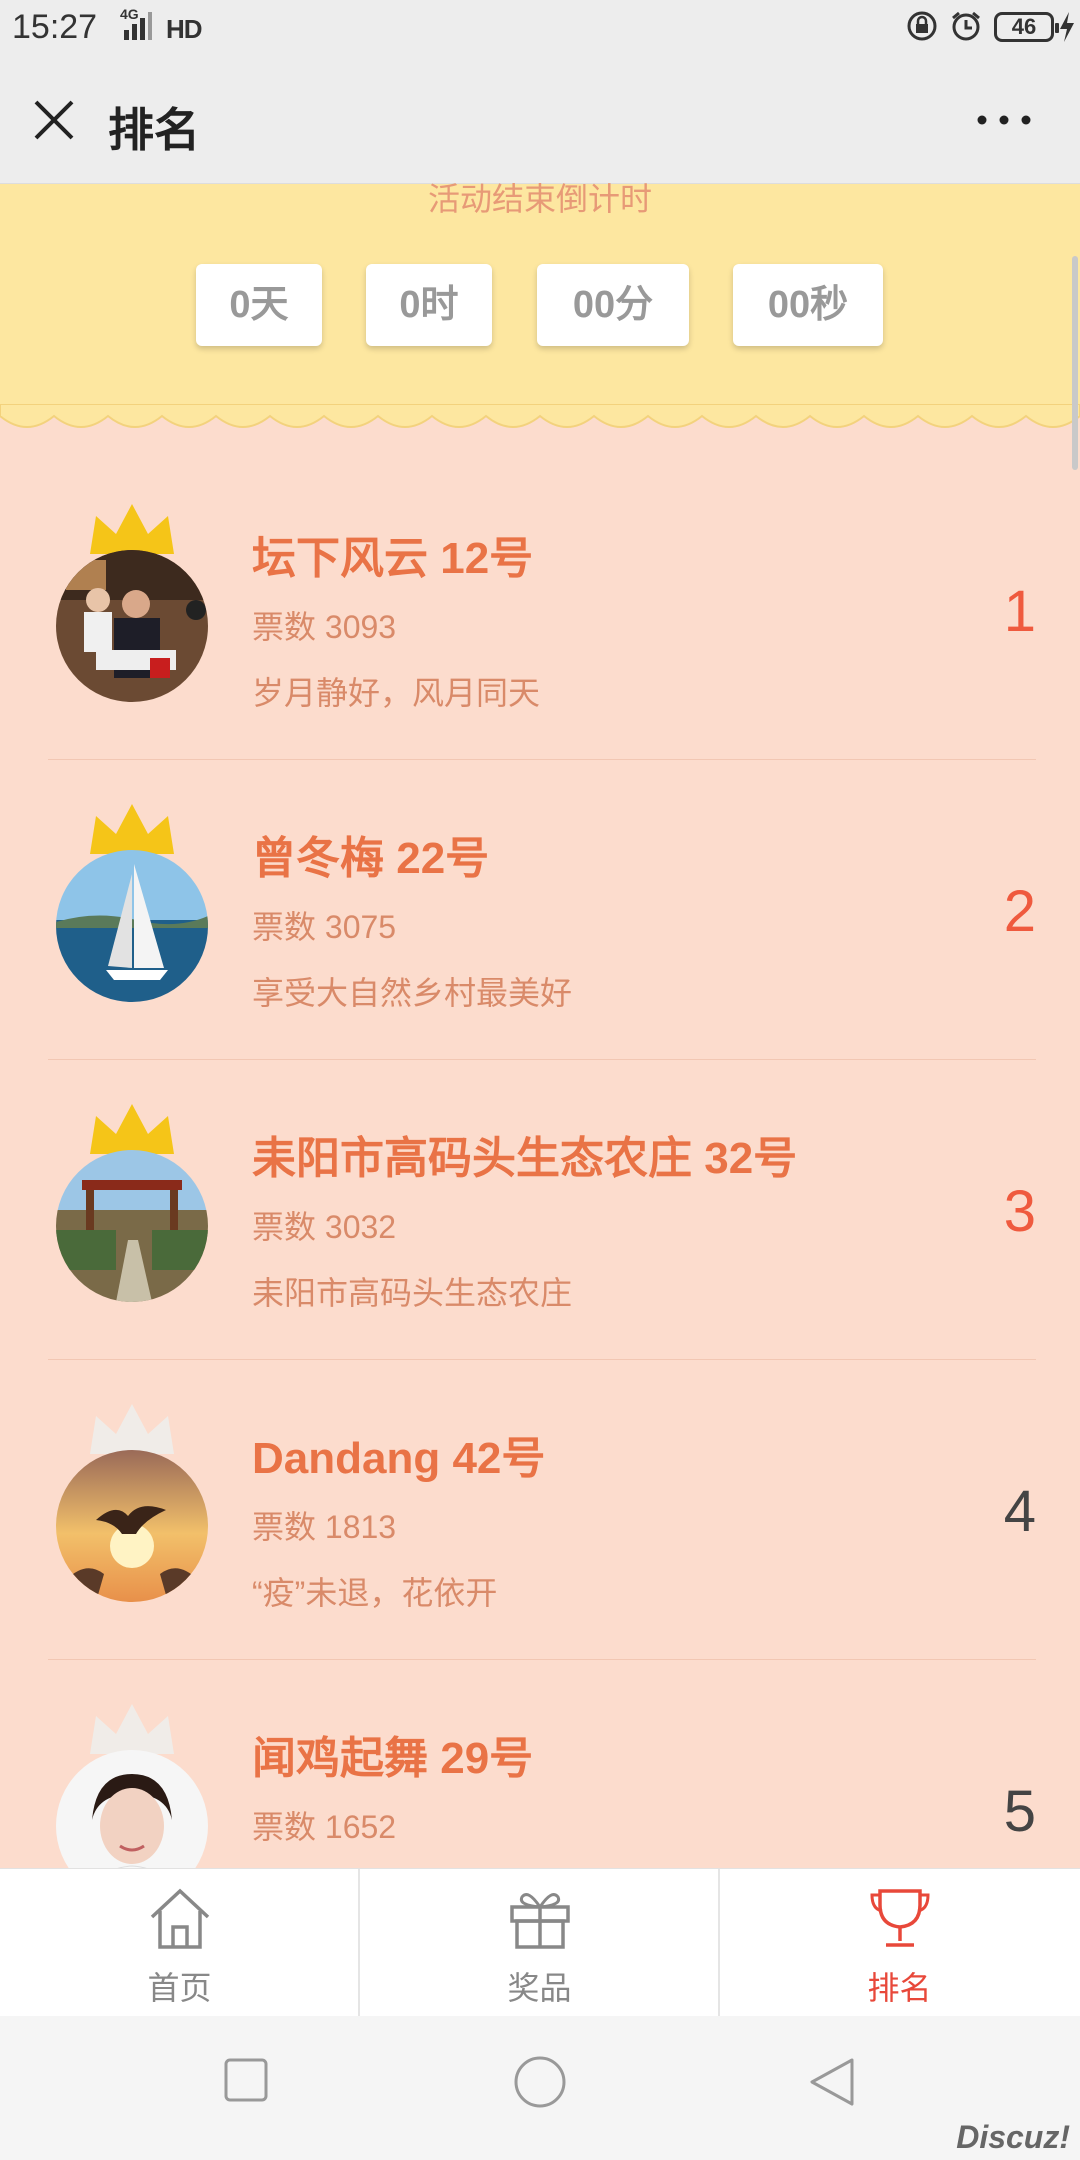 The width and height of the screenshot is (1080, 2160). Describe the element at coordinates (1004, 120) in the screenshot. I see `more-menu-icon` at that location.